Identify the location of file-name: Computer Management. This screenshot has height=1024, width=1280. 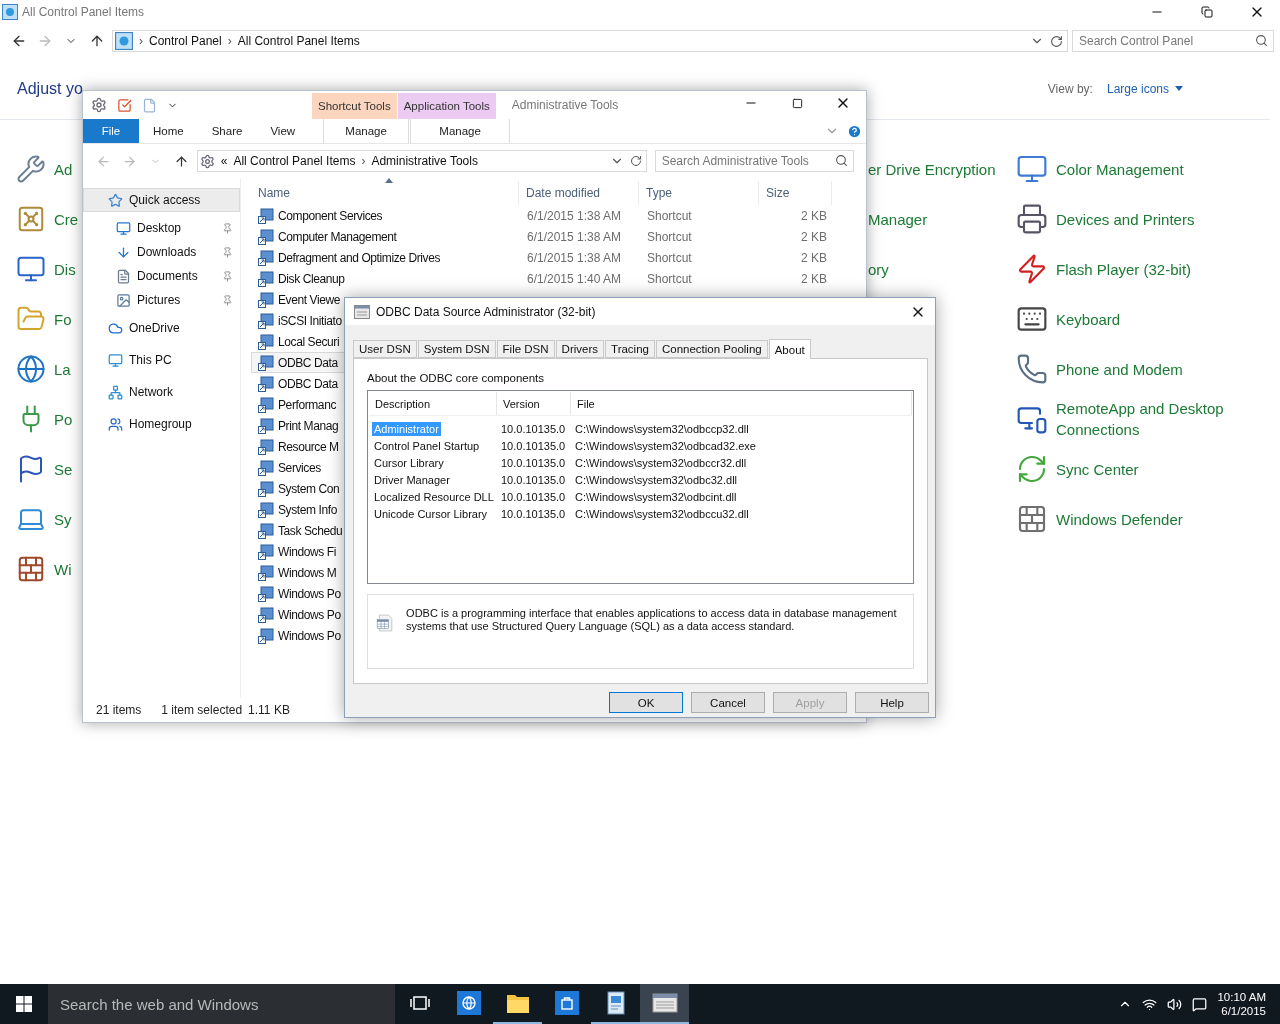
(337, 236).